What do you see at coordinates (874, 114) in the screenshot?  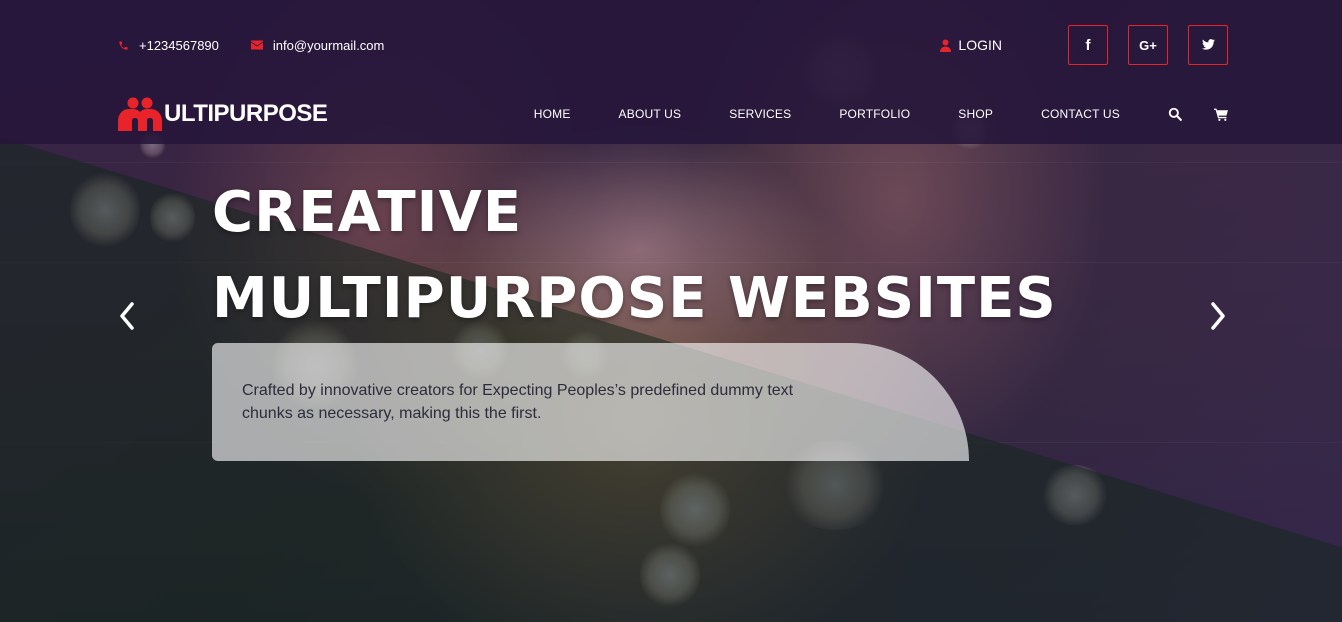 I see `nav-item-portfolio: PORTFOLIO` at bounding box center [874, 114].